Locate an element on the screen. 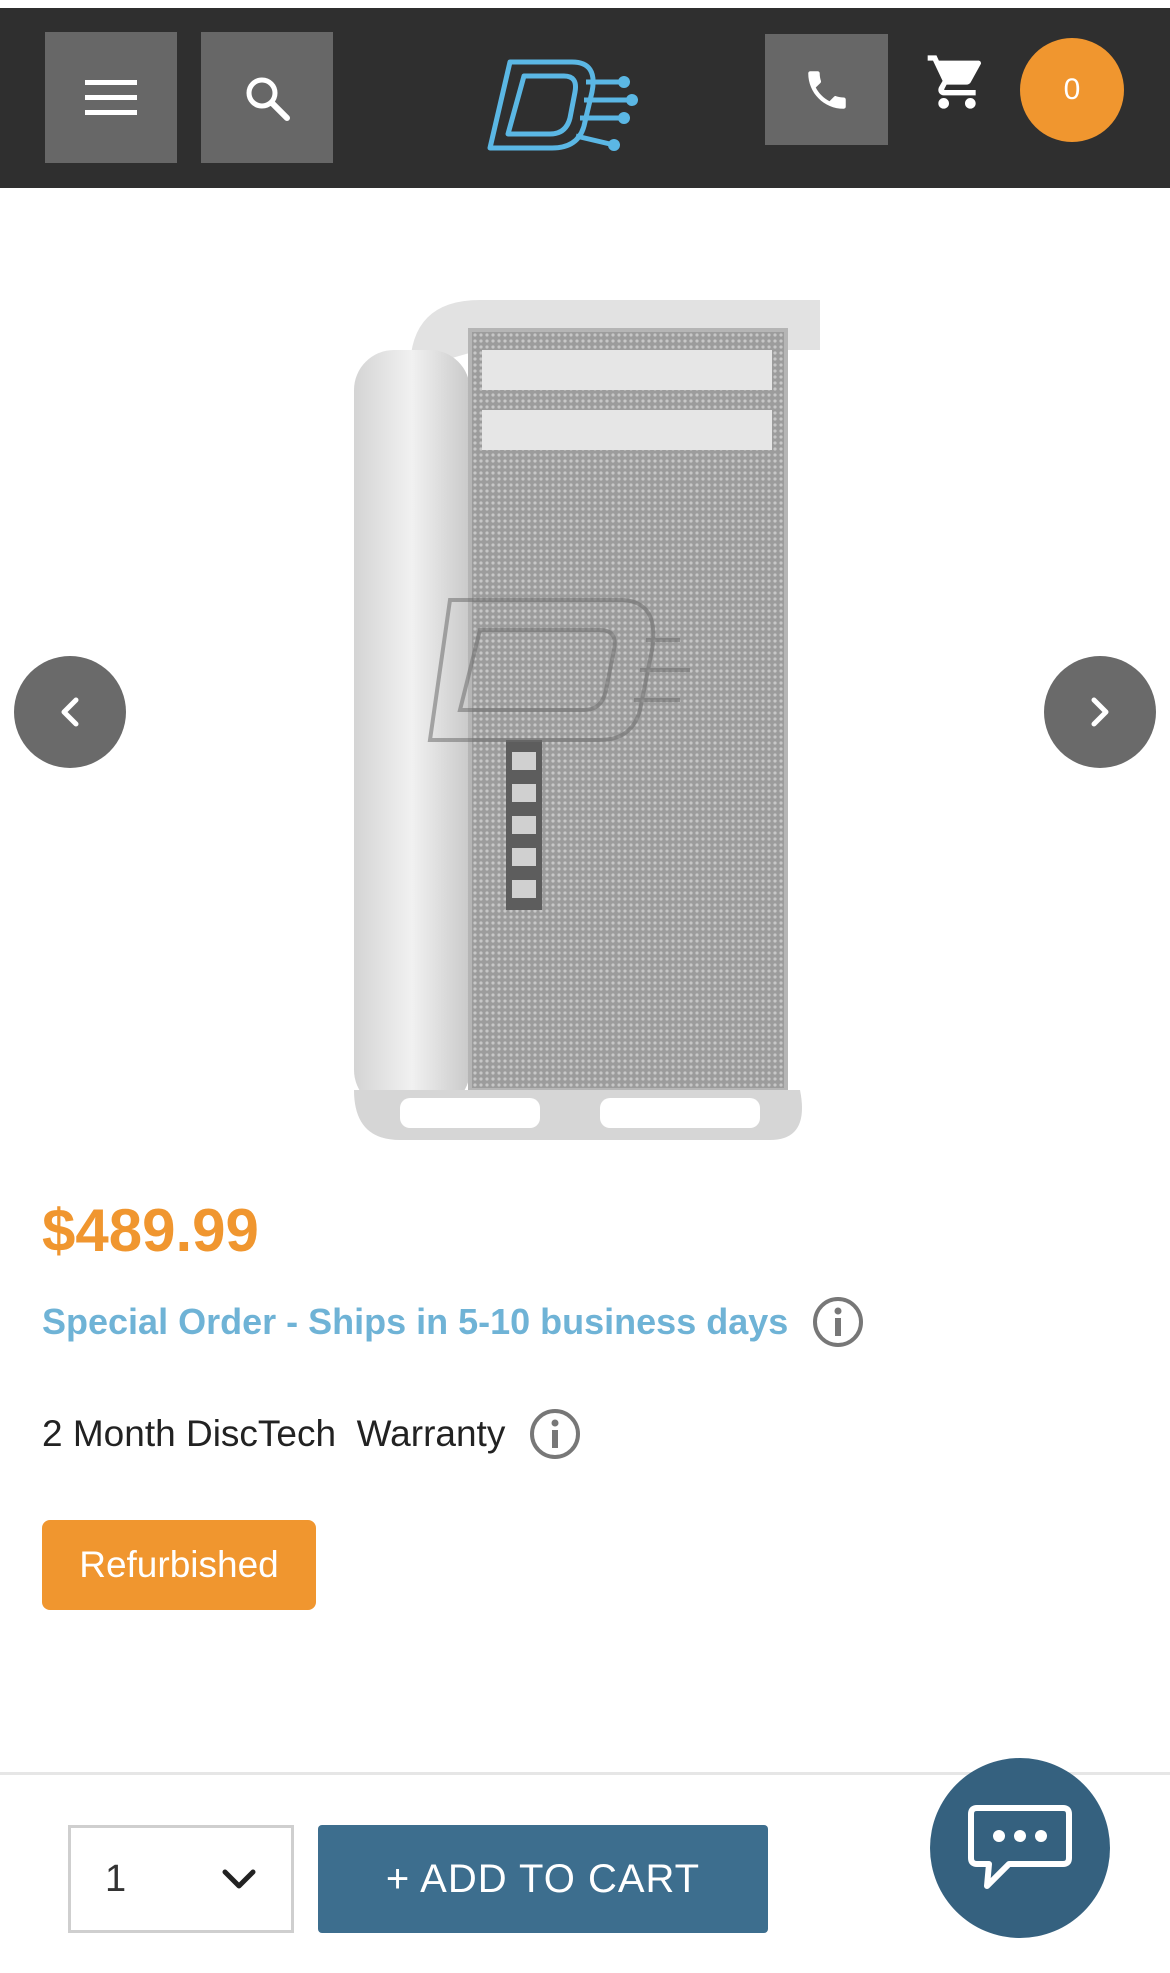 The image size is (1170, 1973). chevron-right-icon is located at coordinates (1100, 712).